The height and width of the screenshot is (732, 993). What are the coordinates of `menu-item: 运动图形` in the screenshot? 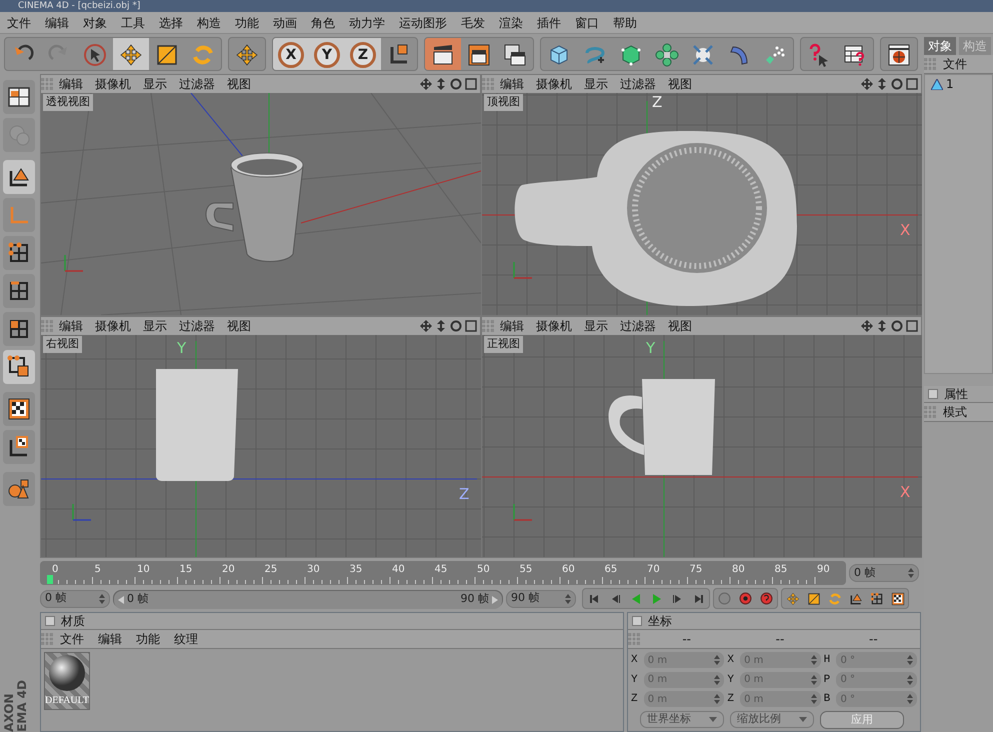 It's located at (423, 22).